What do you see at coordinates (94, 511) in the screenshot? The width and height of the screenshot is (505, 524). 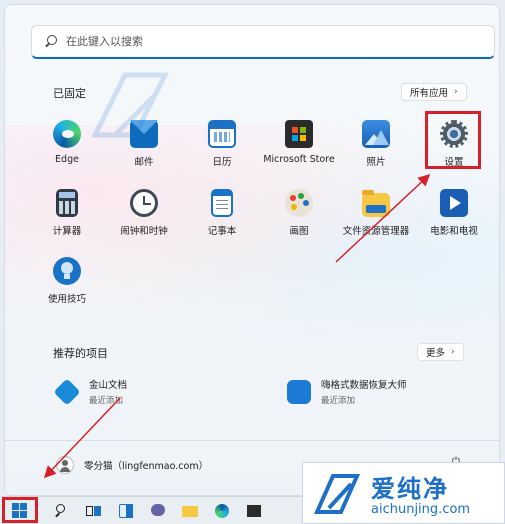 I see `task-view-icon` at bounding box center [94, 511].